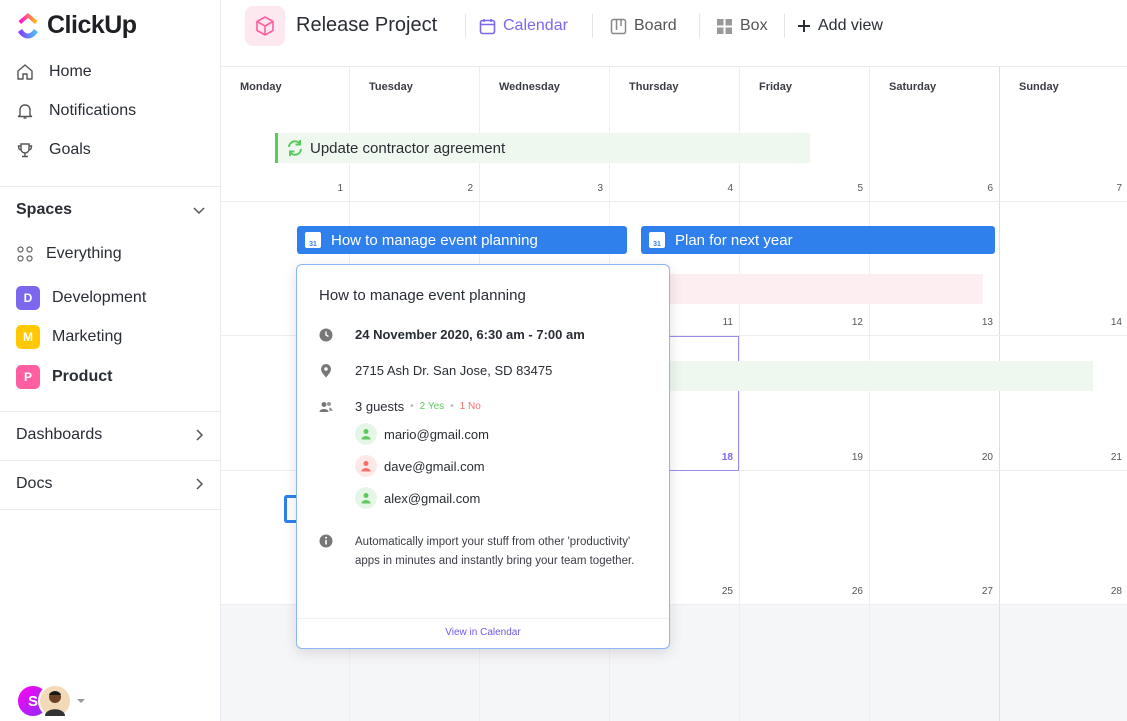  What do you see at coordinates (92, 25) in the screenshot?
I see `logo-text: ClickUp` at bounding box center [92, 25].